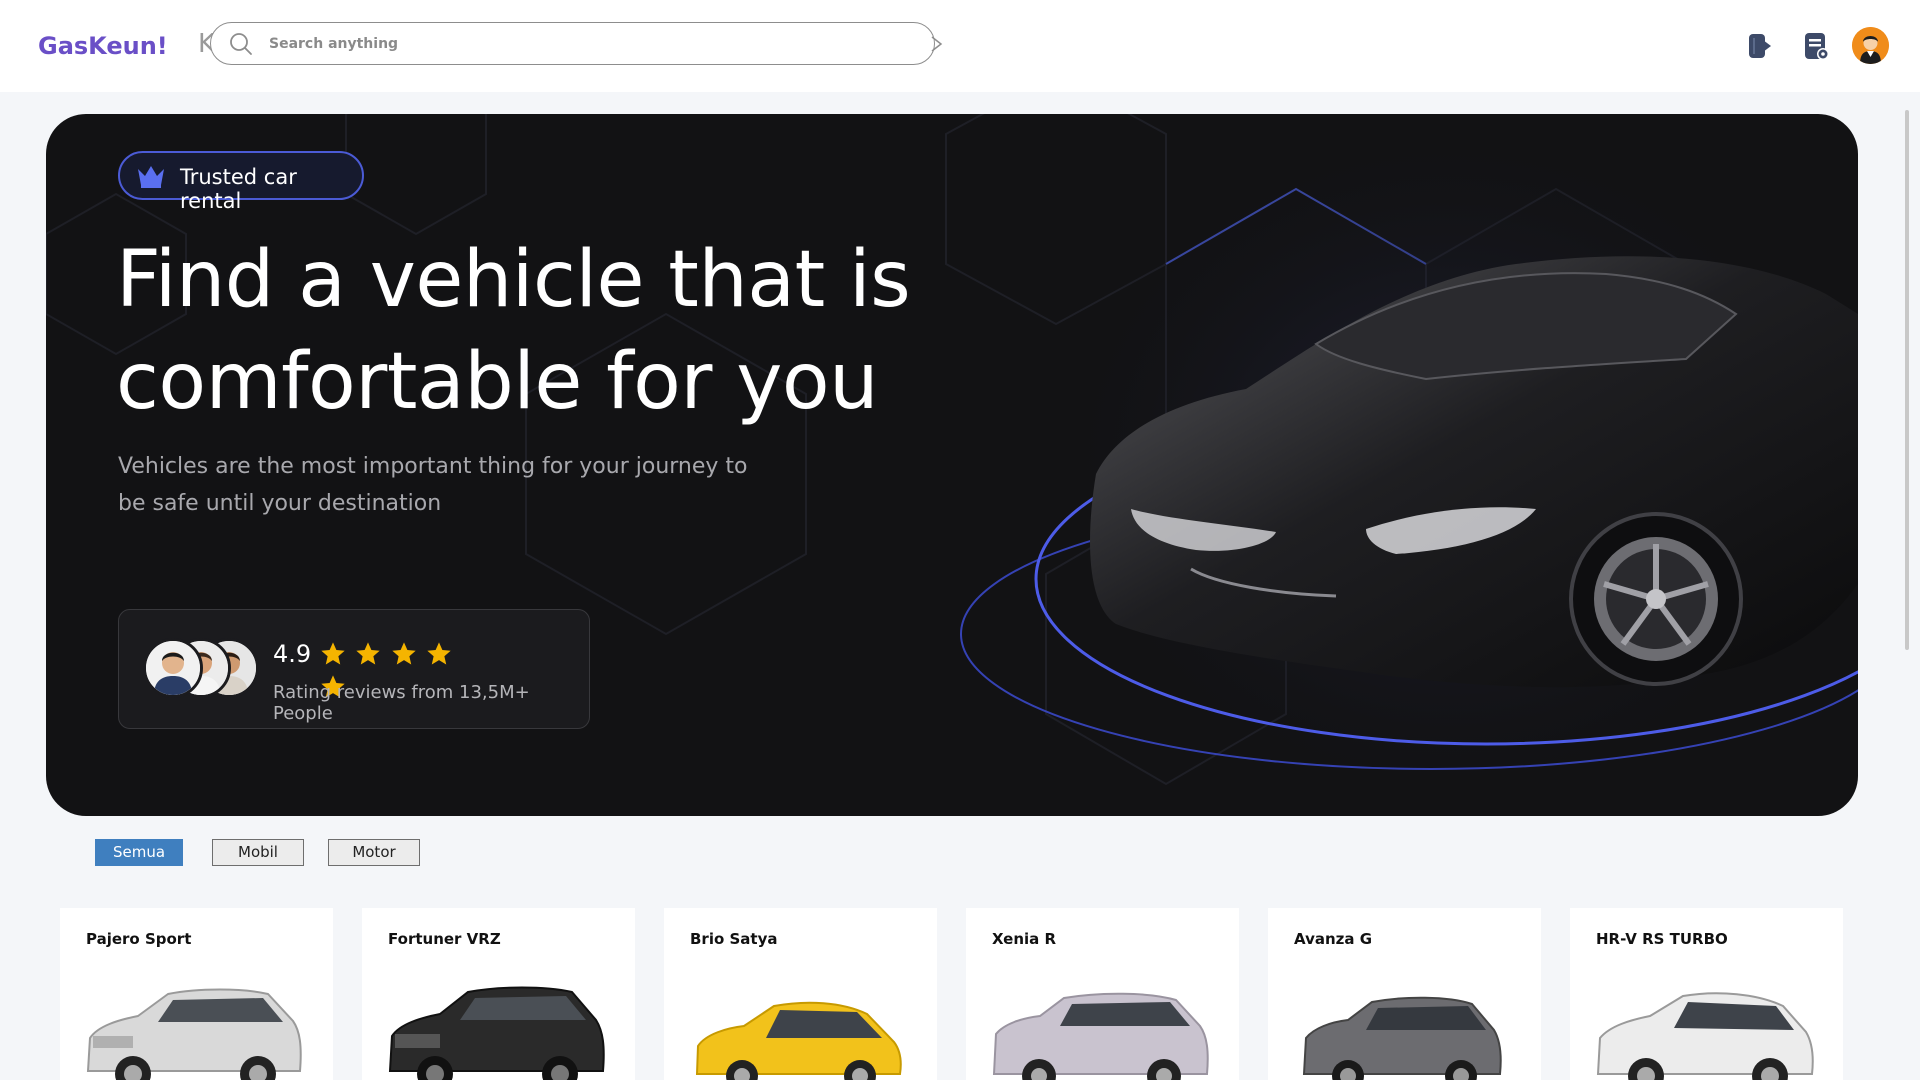 The image size is (1920, 1080). I want to click on top-header: GasKeun! K, so click(960, 46).